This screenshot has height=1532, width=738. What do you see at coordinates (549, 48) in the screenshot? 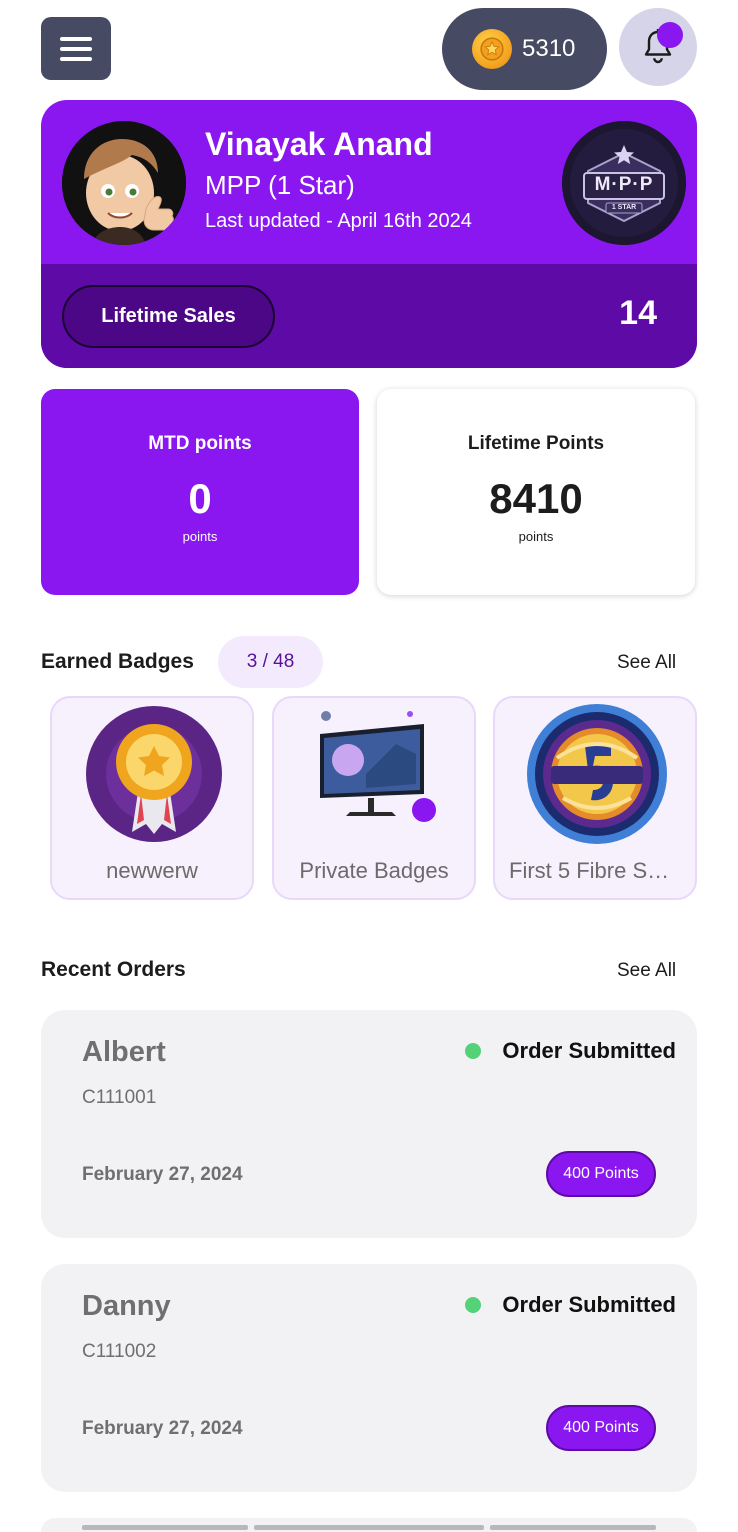
I see `coin-count: 5310` at bounding box center [549, 48].